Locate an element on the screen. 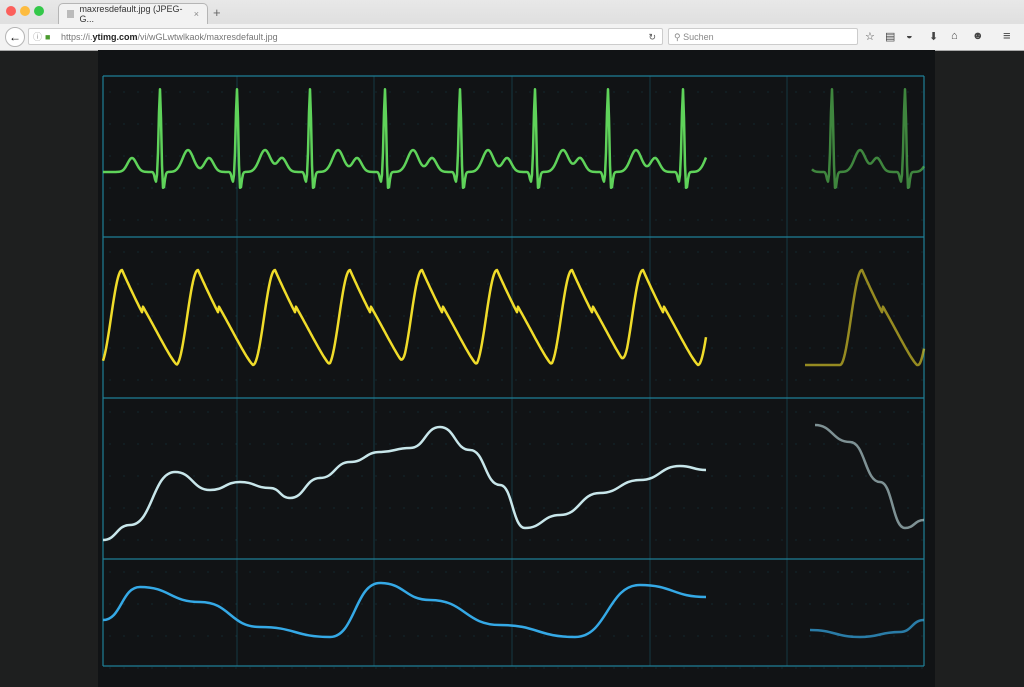  ecg-trace is located at coordinates (405, 138).